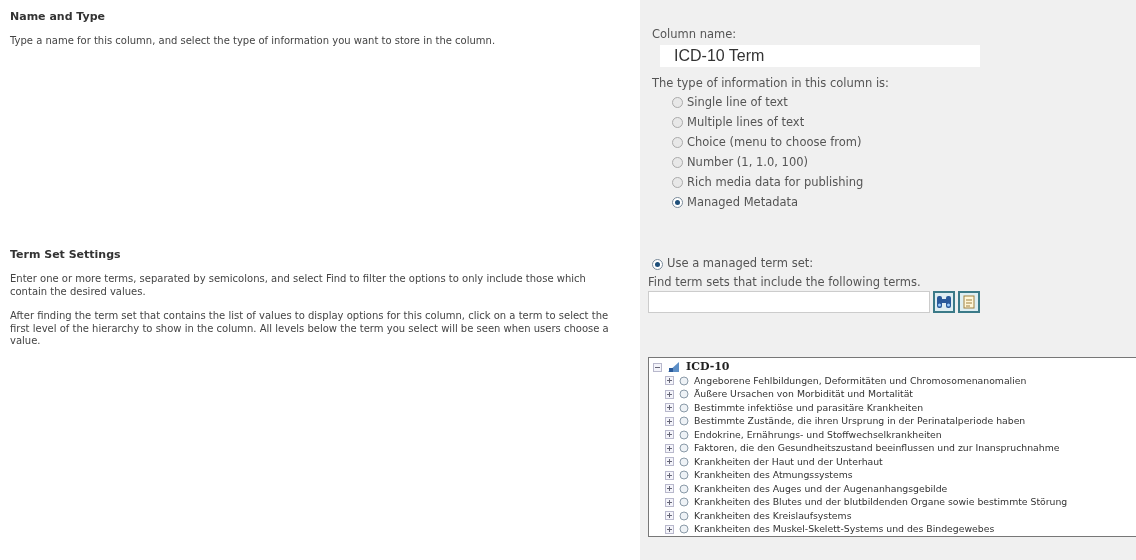  Describe the element at coordinates (773, 475) in the screenshot. I see `tree-item: Krankheiten des Atmungssystems` at that location.